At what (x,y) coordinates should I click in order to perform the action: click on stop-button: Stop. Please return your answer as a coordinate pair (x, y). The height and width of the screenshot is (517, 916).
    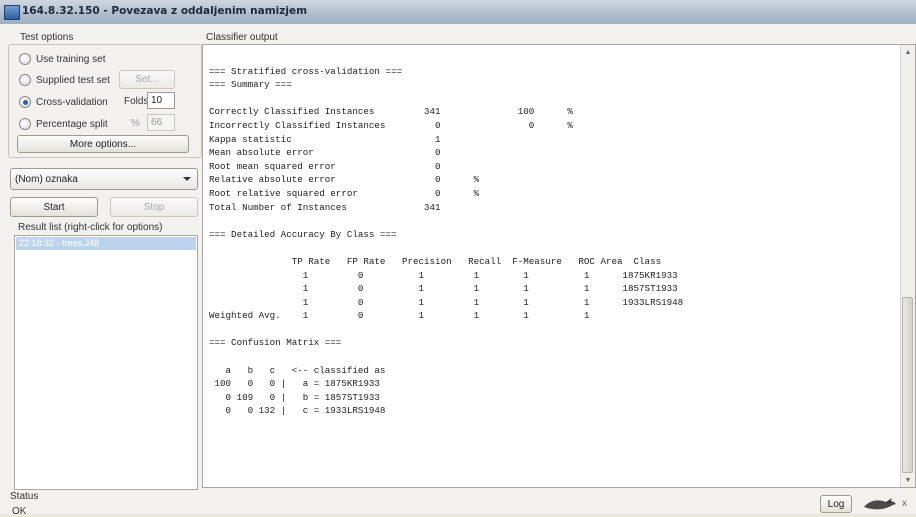
    Looking at the image, I should click on (154, 207).